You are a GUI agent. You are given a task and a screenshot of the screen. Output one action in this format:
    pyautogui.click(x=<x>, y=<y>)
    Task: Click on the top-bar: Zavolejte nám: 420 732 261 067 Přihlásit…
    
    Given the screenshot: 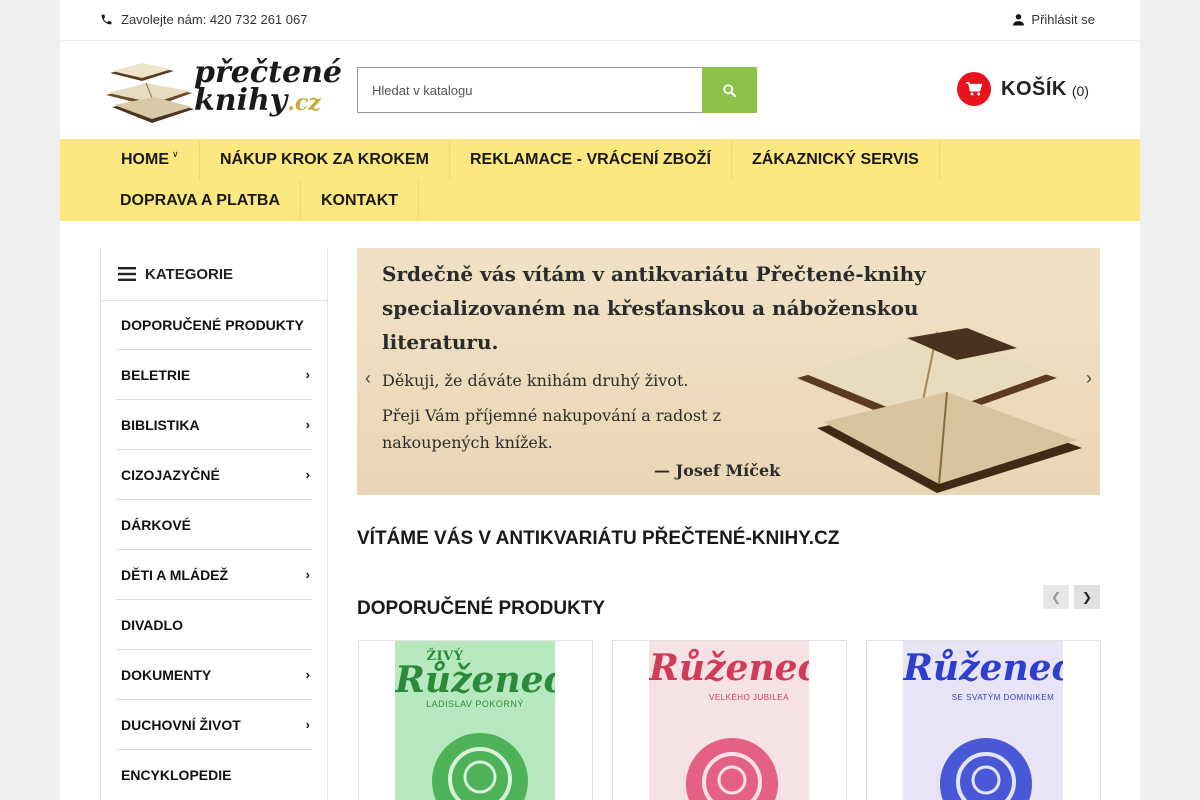 What is the action you would take?
    pyautogui.click(x=600, y=20)
    